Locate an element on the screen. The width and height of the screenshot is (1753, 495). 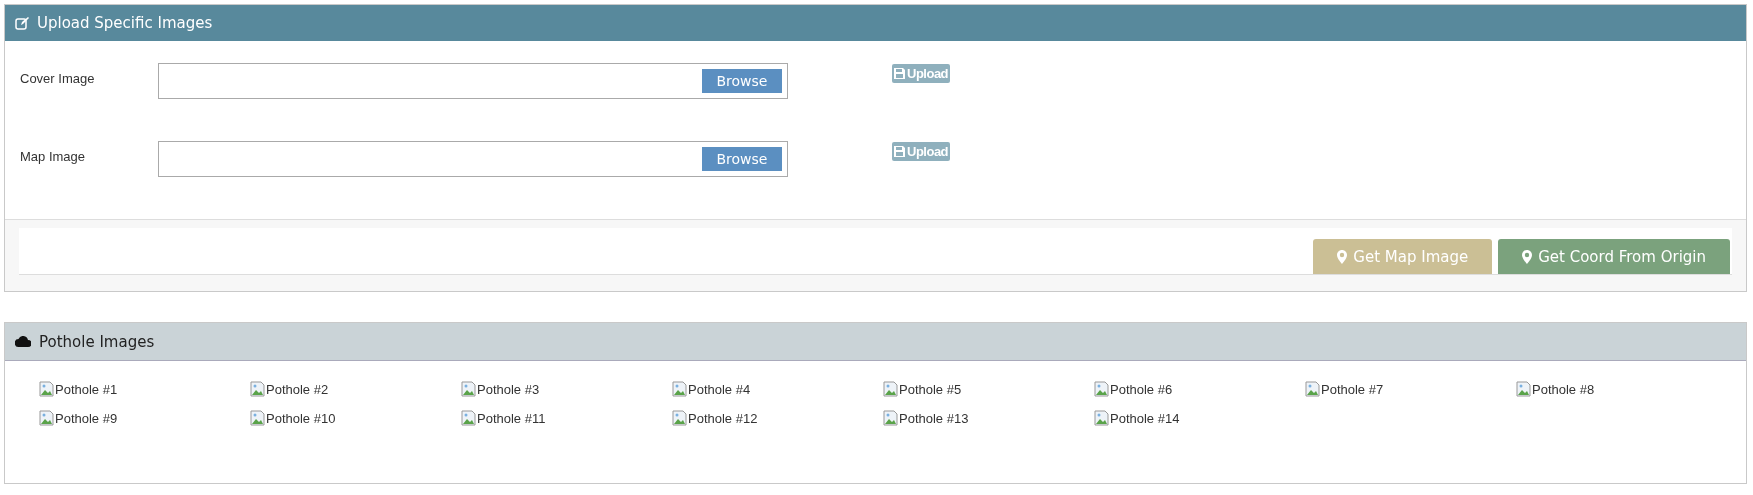
image-alt-text: Pothole #2 is located at coordinates (297, 389).